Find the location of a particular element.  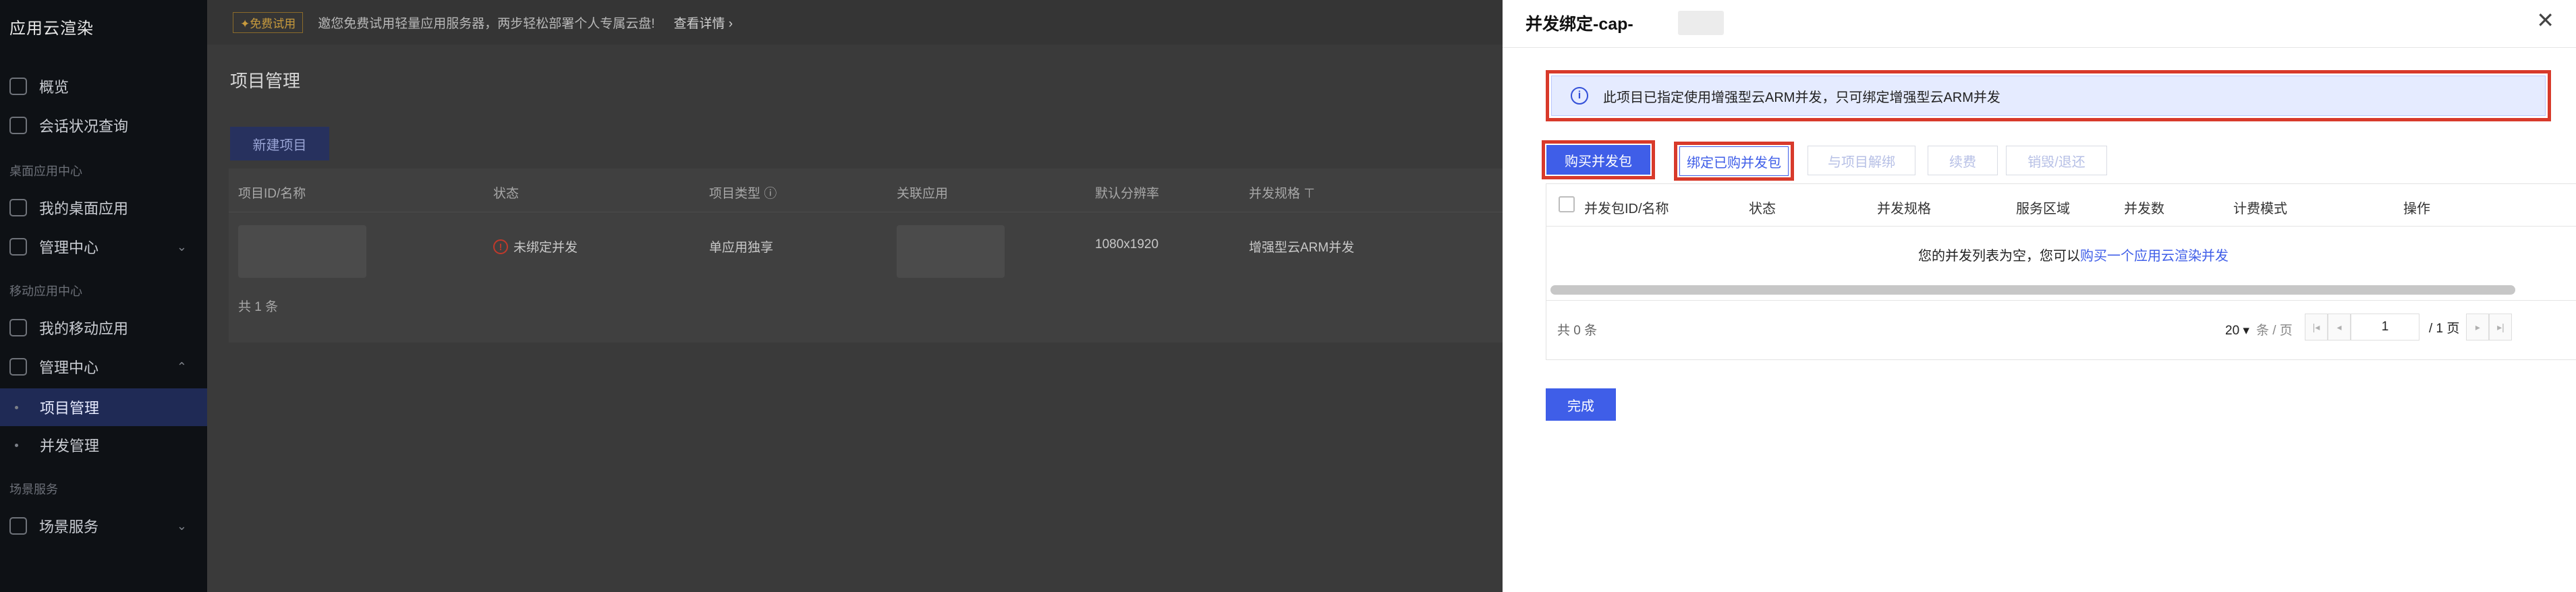

phone-icon is located at coordinates (18, 327).